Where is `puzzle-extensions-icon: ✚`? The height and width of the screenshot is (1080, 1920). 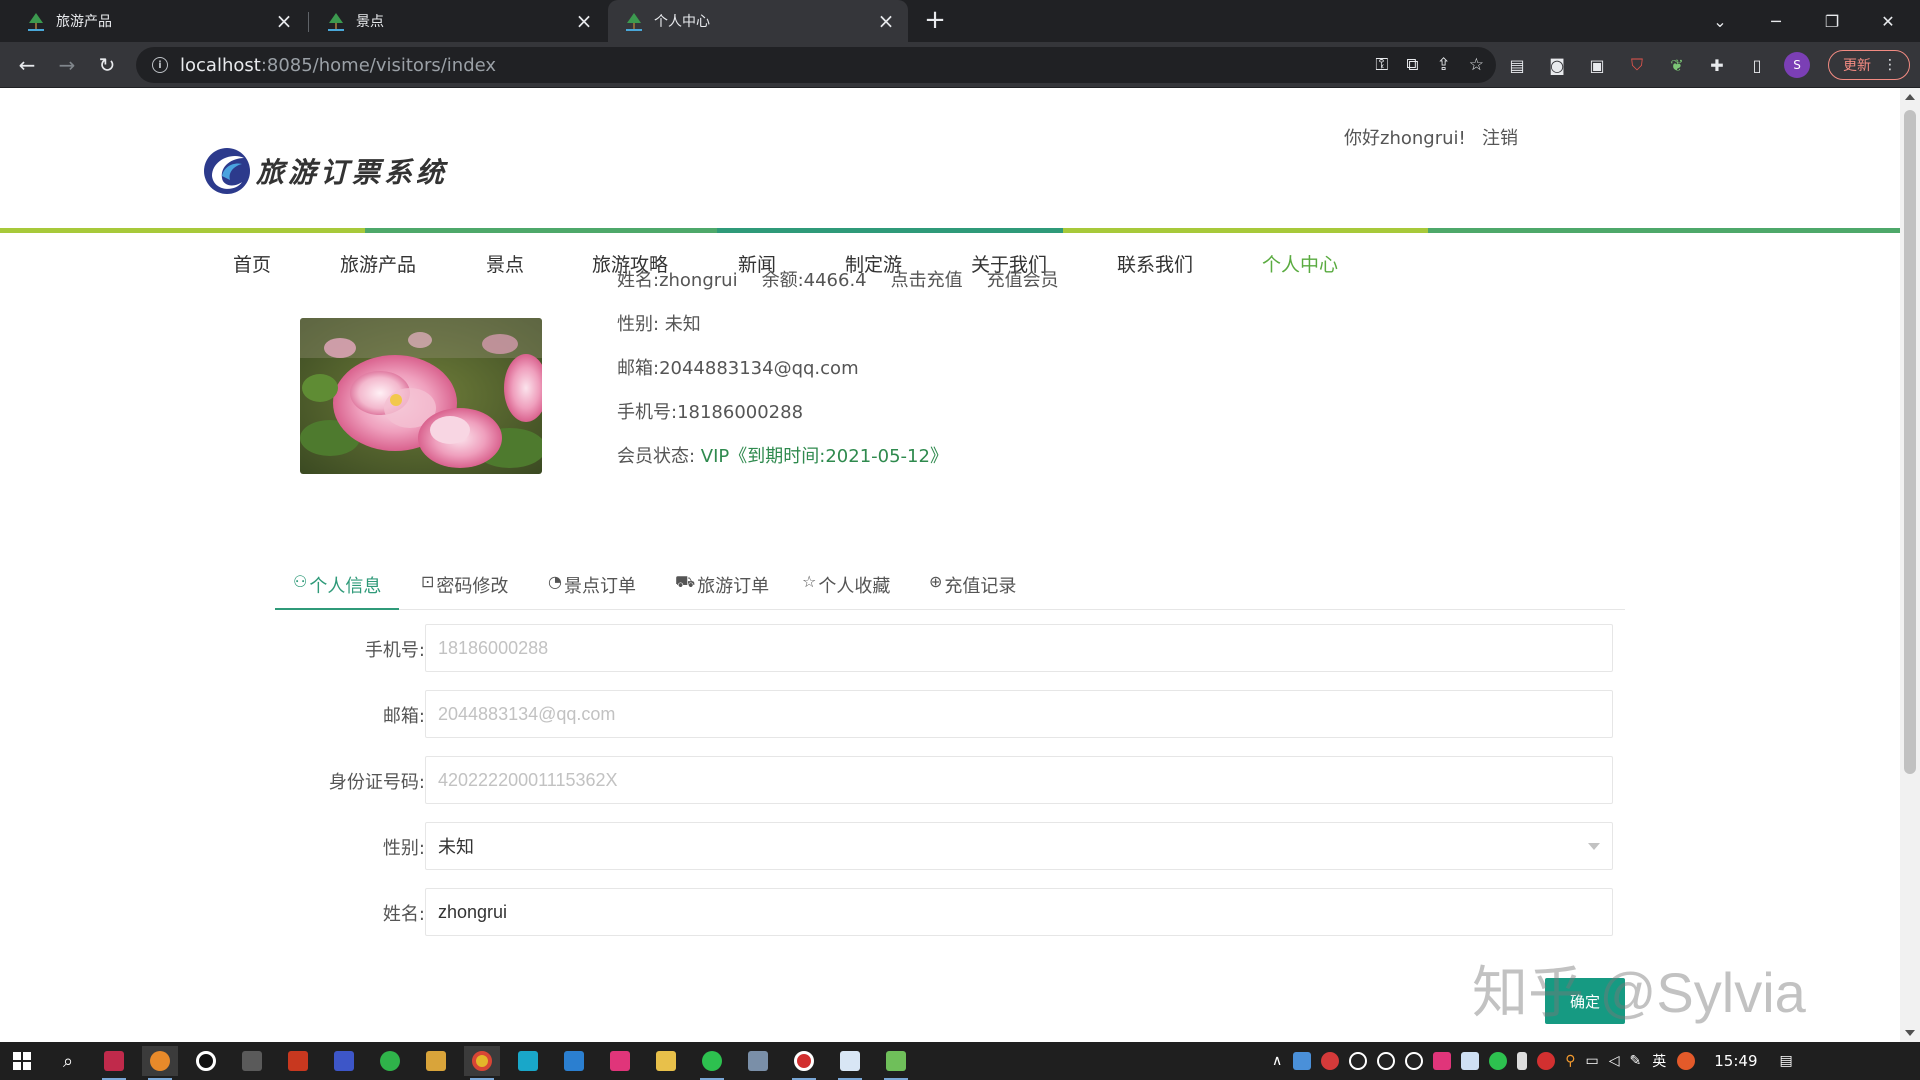 puzzle-extensions-icon: ✚ is located at coordinates (1717, 65).